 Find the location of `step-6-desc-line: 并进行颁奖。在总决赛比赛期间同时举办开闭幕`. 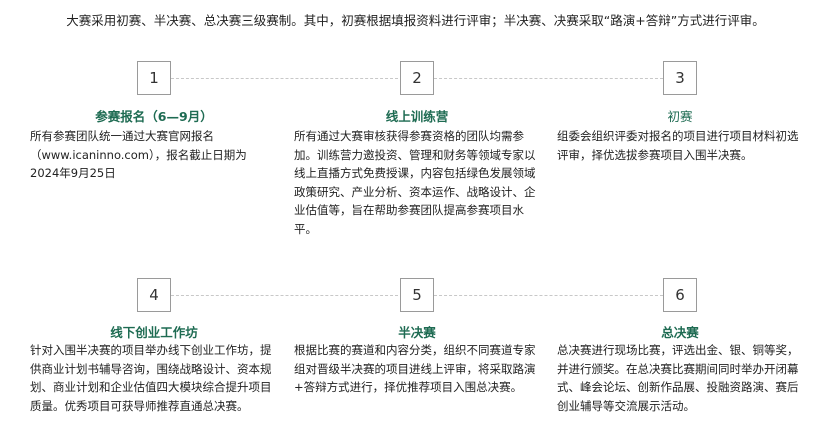

step-6-desc-line: 并进行颁奖。在总决赛比赛期间同时举办开闭幕 is located at coordinates (678, 368).